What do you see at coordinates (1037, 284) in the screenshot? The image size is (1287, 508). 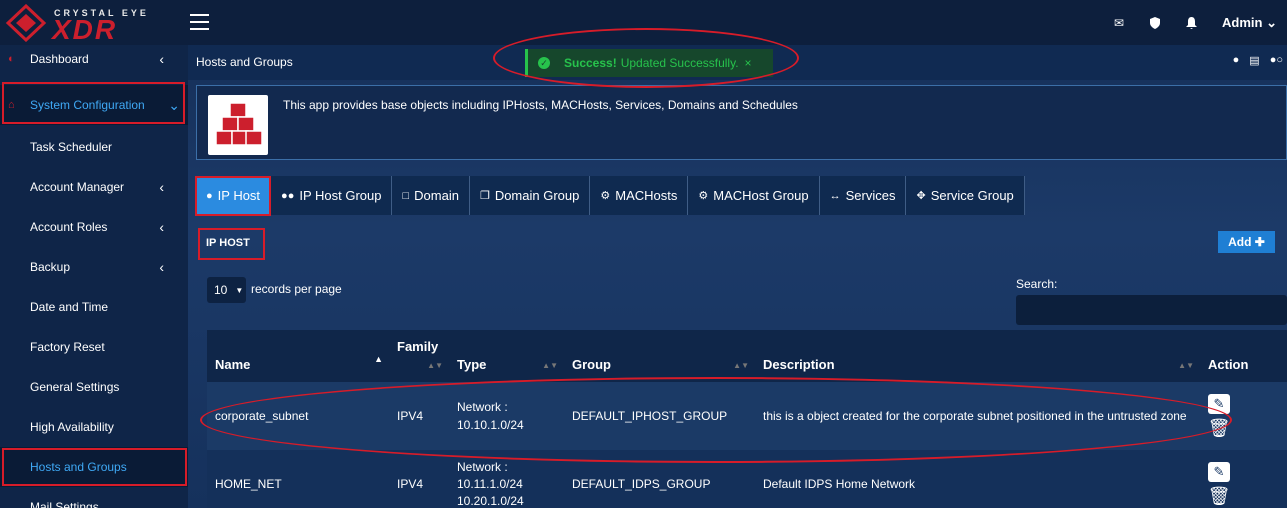 I see `search-label: Search:` at bounding box center [1037, 284].